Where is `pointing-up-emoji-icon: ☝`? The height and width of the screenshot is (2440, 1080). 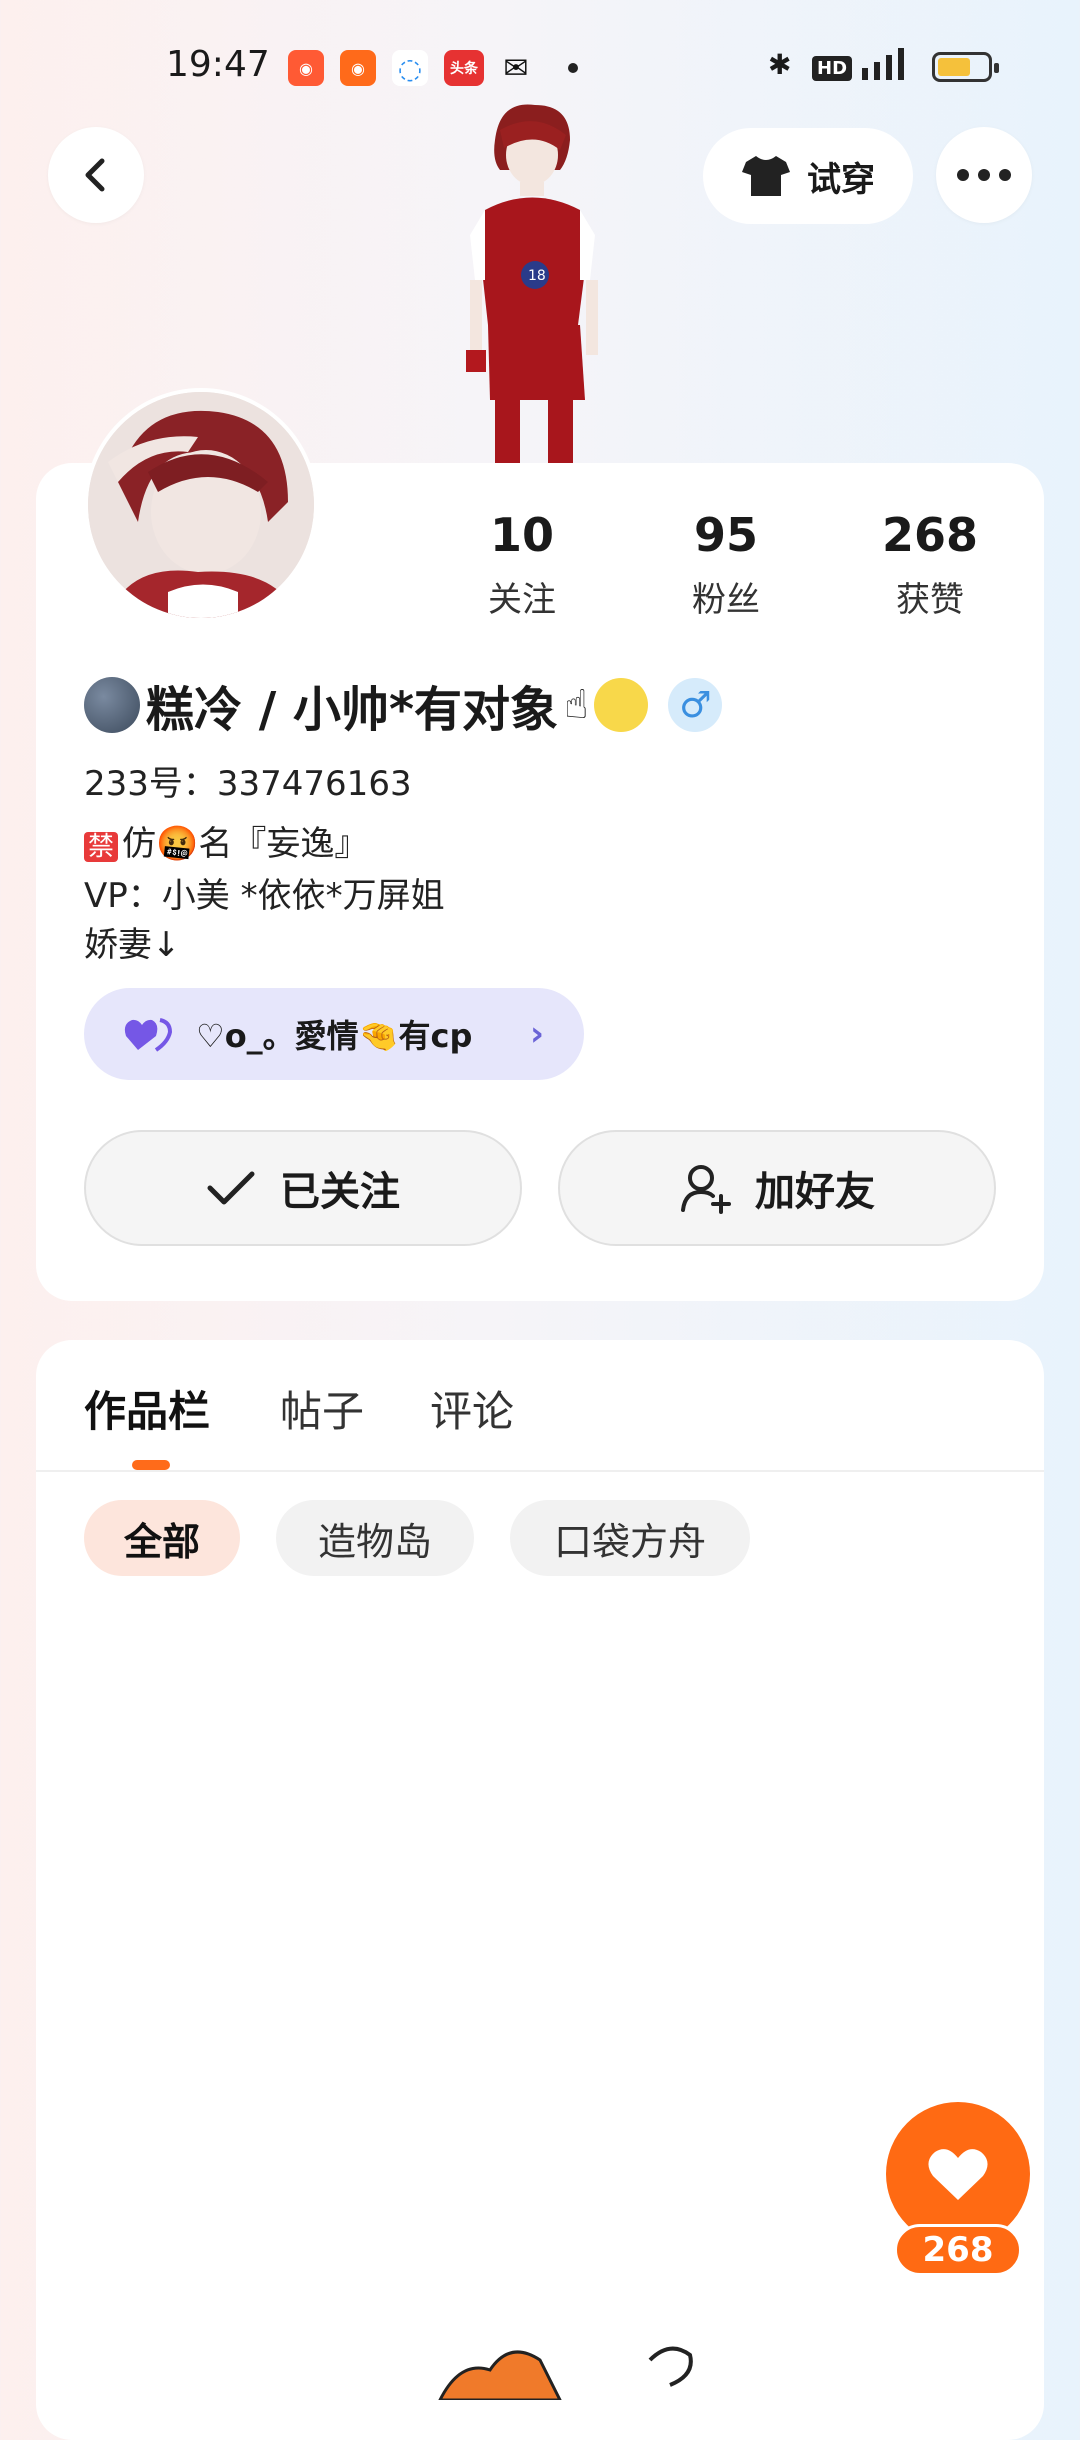 pointing-up-emoji-icon: ☝ is located at coordinates (576, 705).